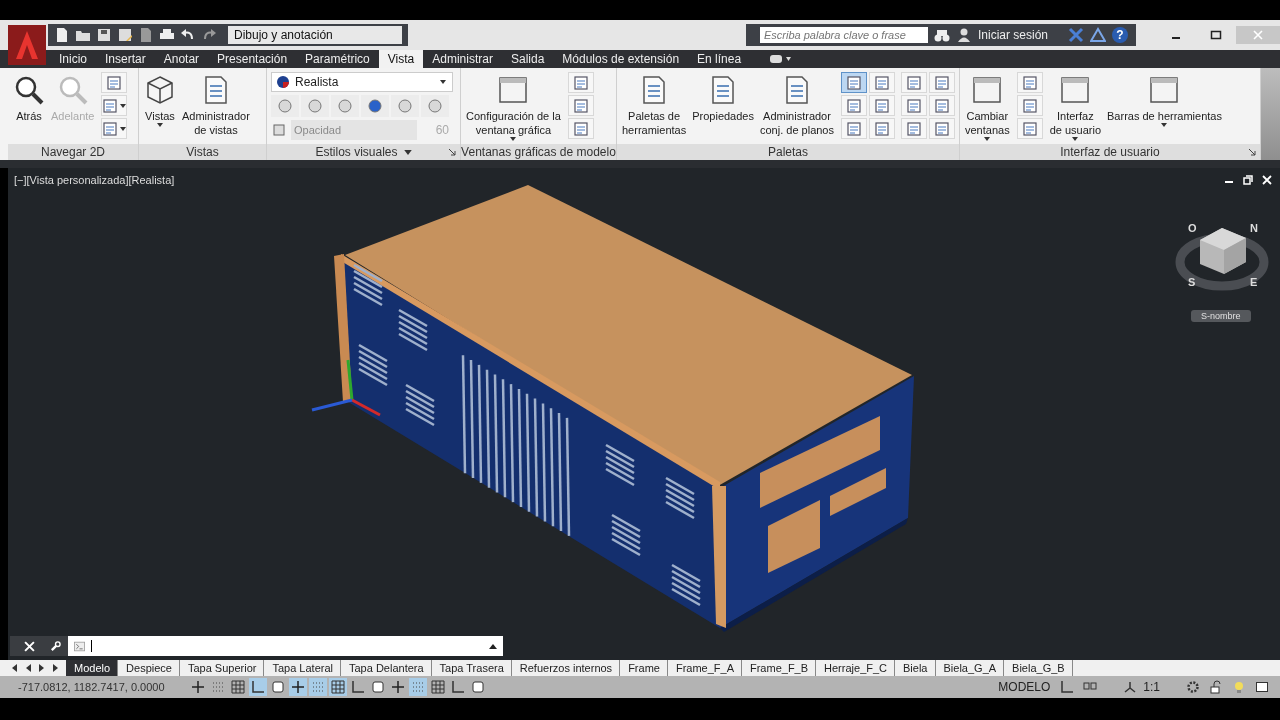 This screenshot has height=720, width=1280. What do you see at coordinates (527, 59) in the screenshot?
I see `ribbon-tab: Salida` at bounding box center [527, 59].